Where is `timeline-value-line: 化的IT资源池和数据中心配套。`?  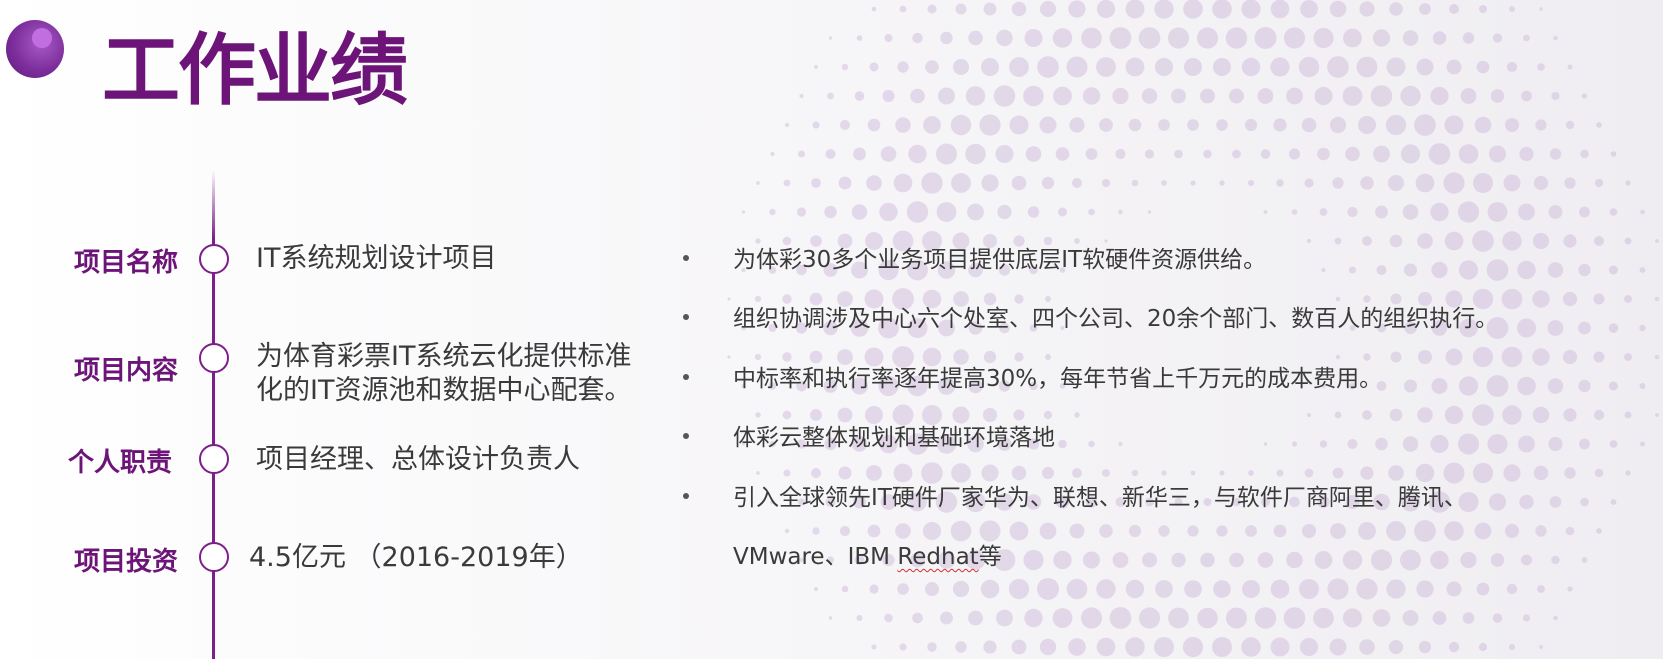
timeline-value-line: 化的IT资源池和数据中心配套。 is located at coordinates (444, 390).